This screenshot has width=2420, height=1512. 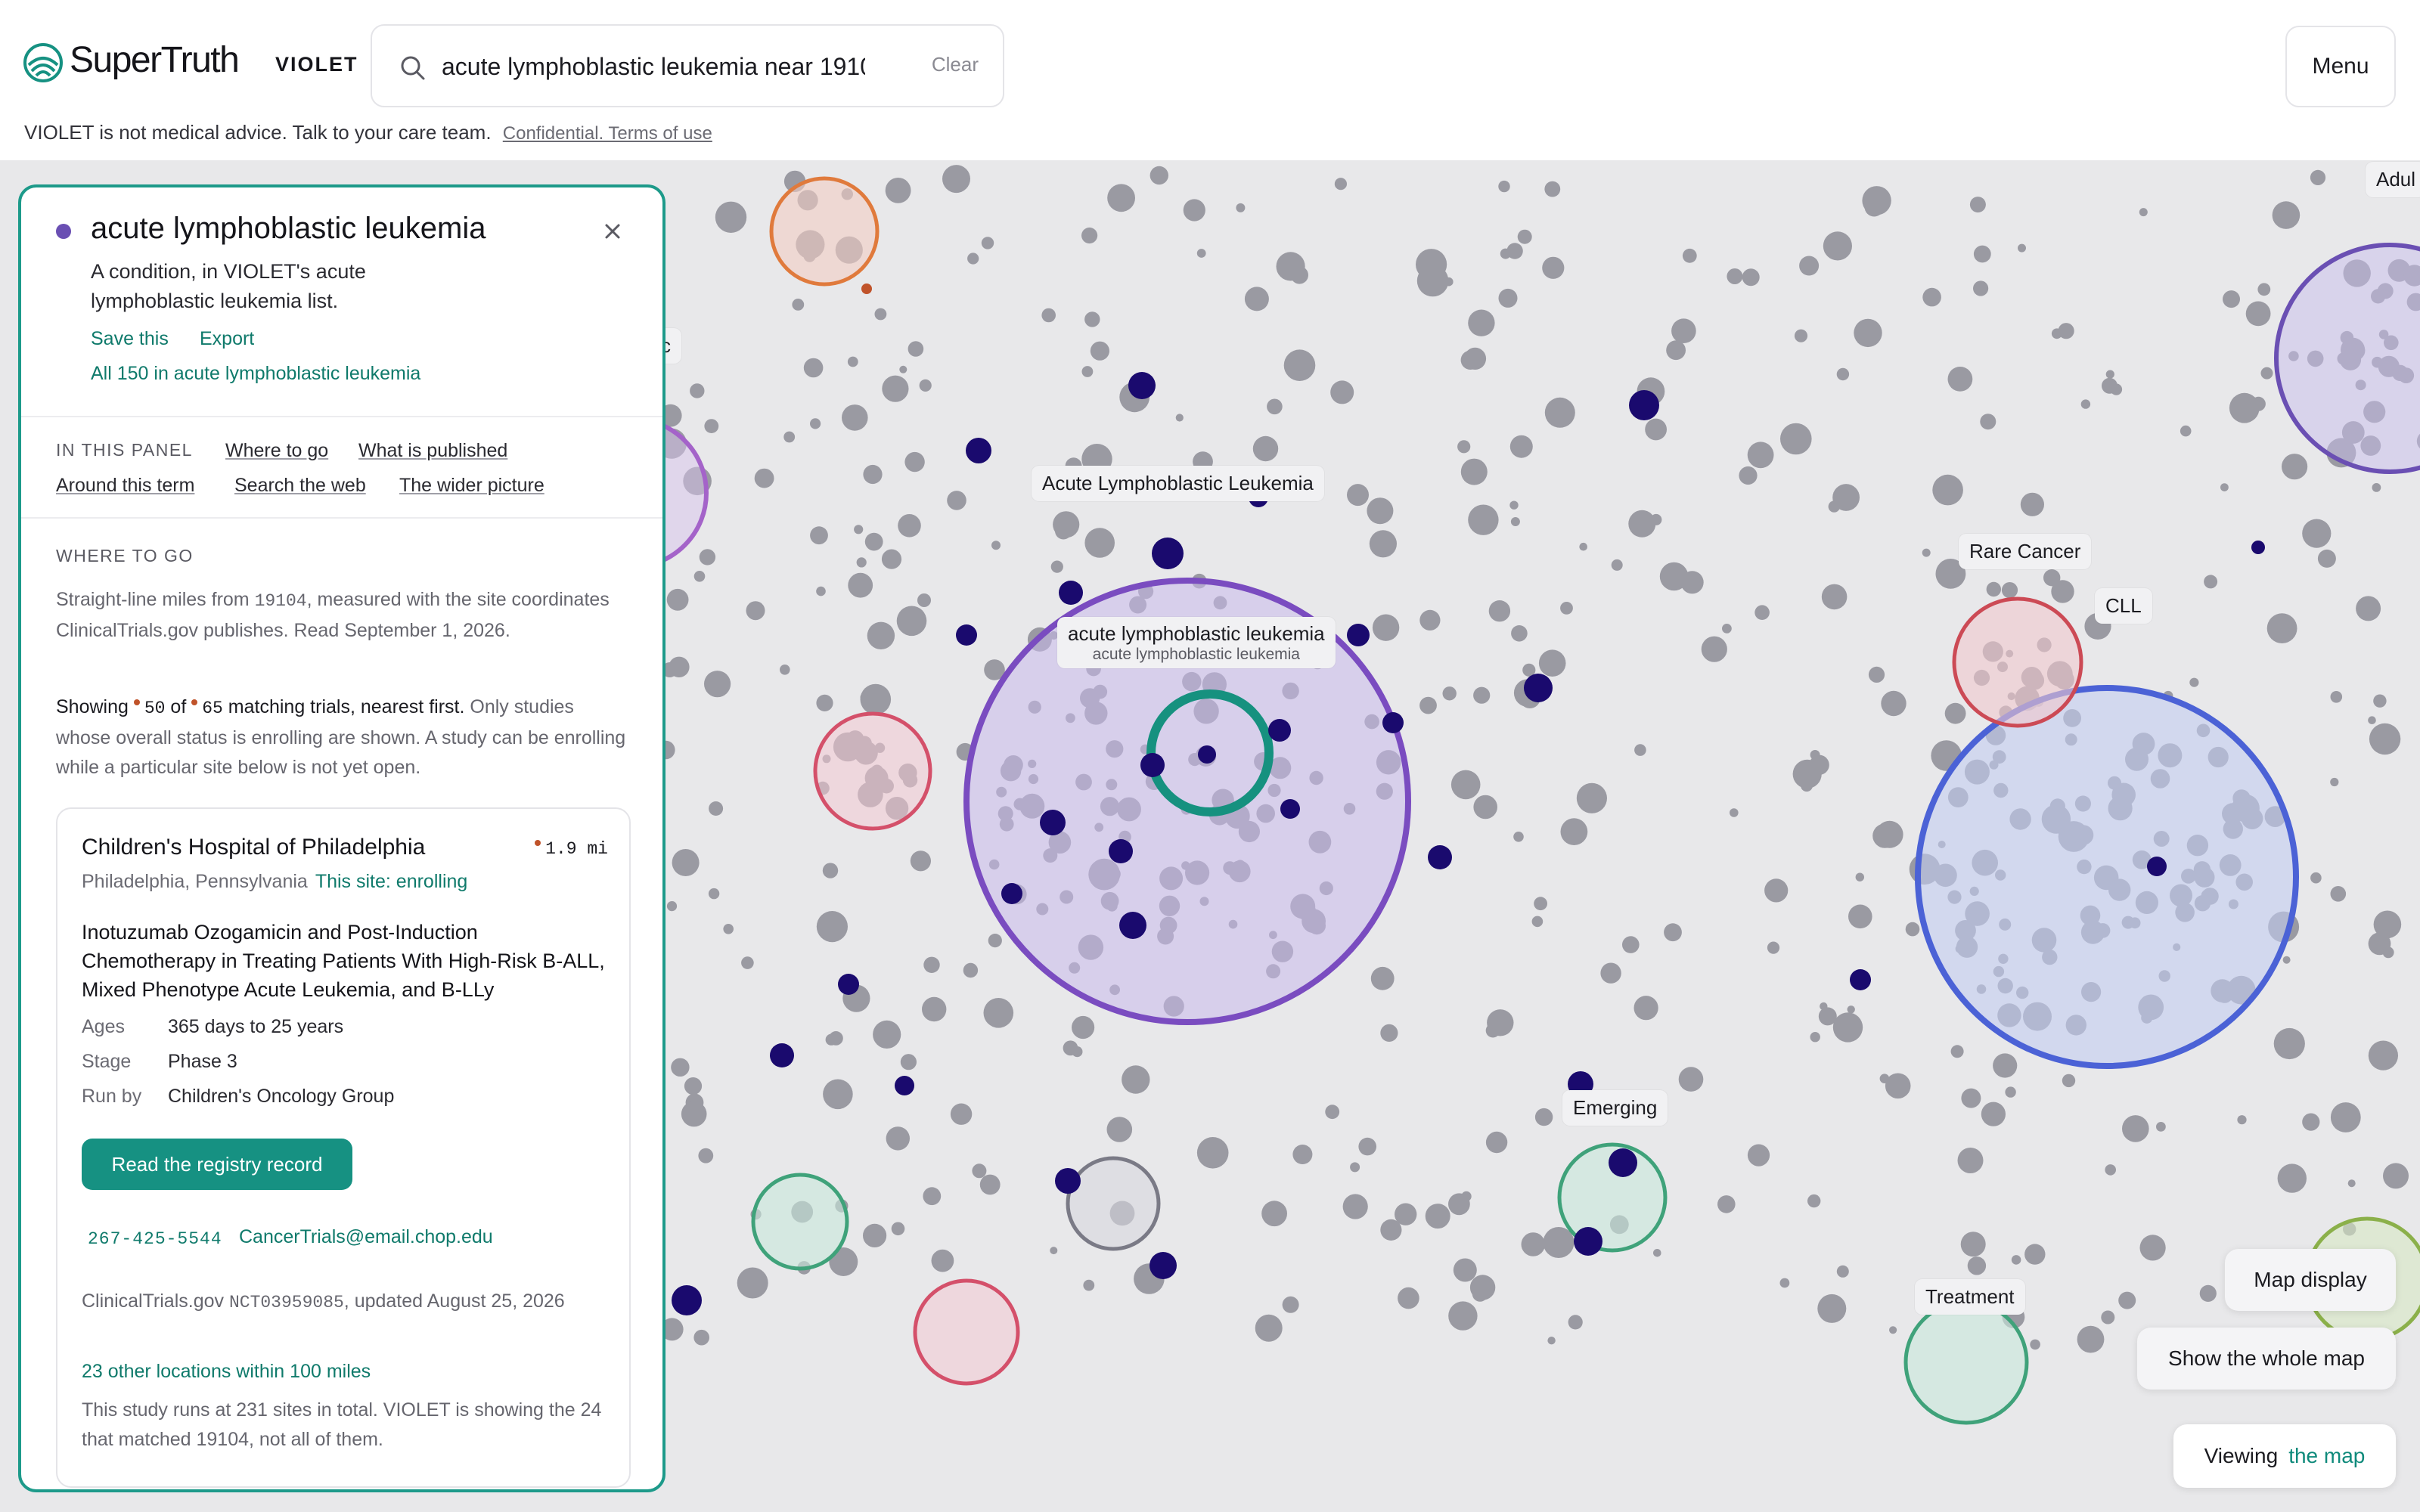 What do you see at coordinates (471, 486) in the screenshot?
I see `nav-the-wider-picture: The wider picture` at bounding box center [471, 486].